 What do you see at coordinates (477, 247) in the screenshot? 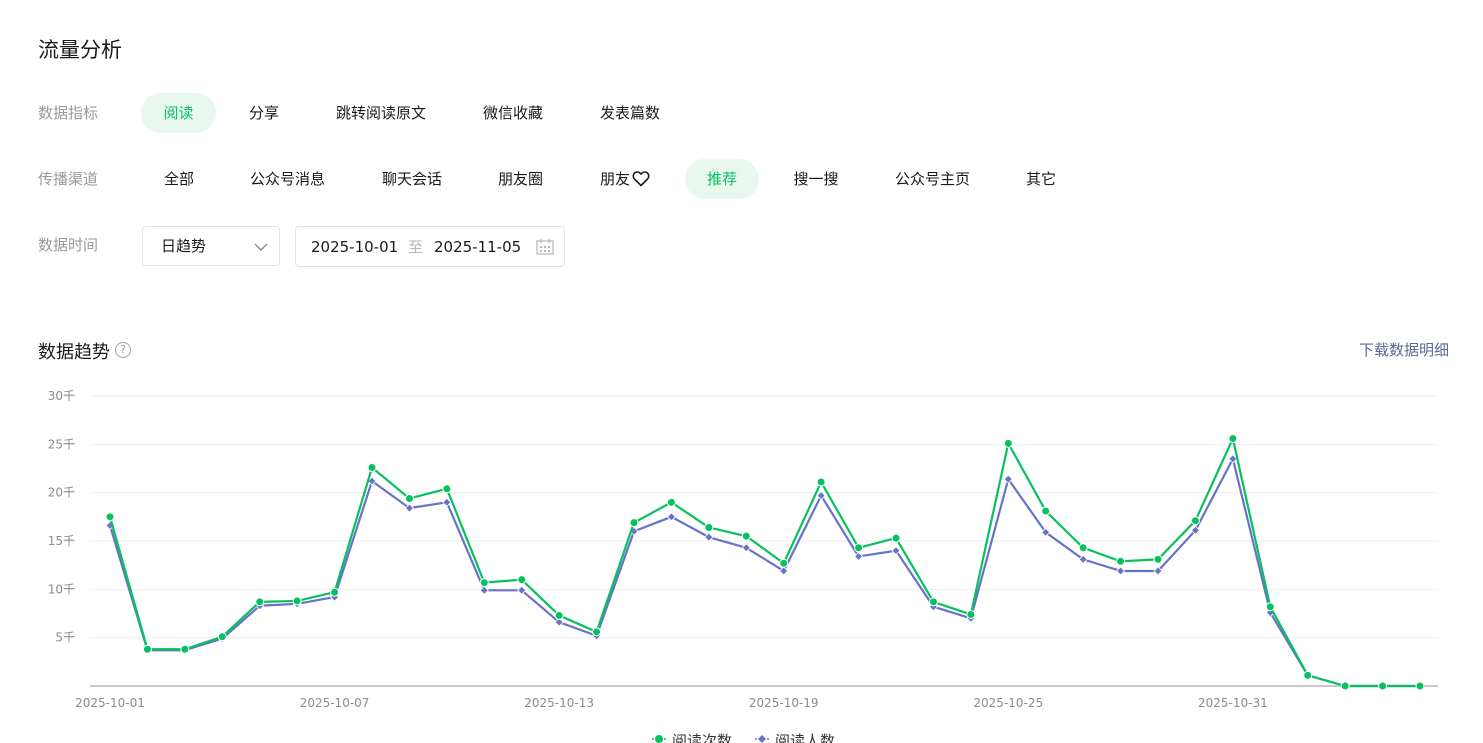
I see `end-date-input: 2025-11-05` at bounding box center [477, 247].